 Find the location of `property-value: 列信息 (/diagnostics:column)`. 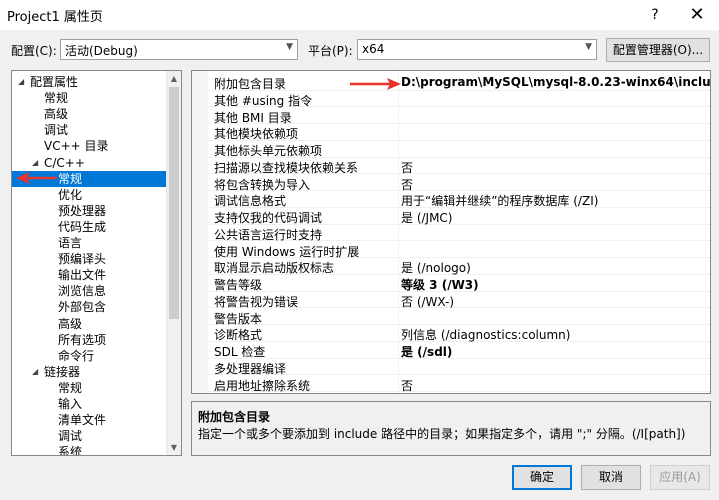

property-value: 列信息 (/diagnostics:column) is located at coordinates (485, 334).